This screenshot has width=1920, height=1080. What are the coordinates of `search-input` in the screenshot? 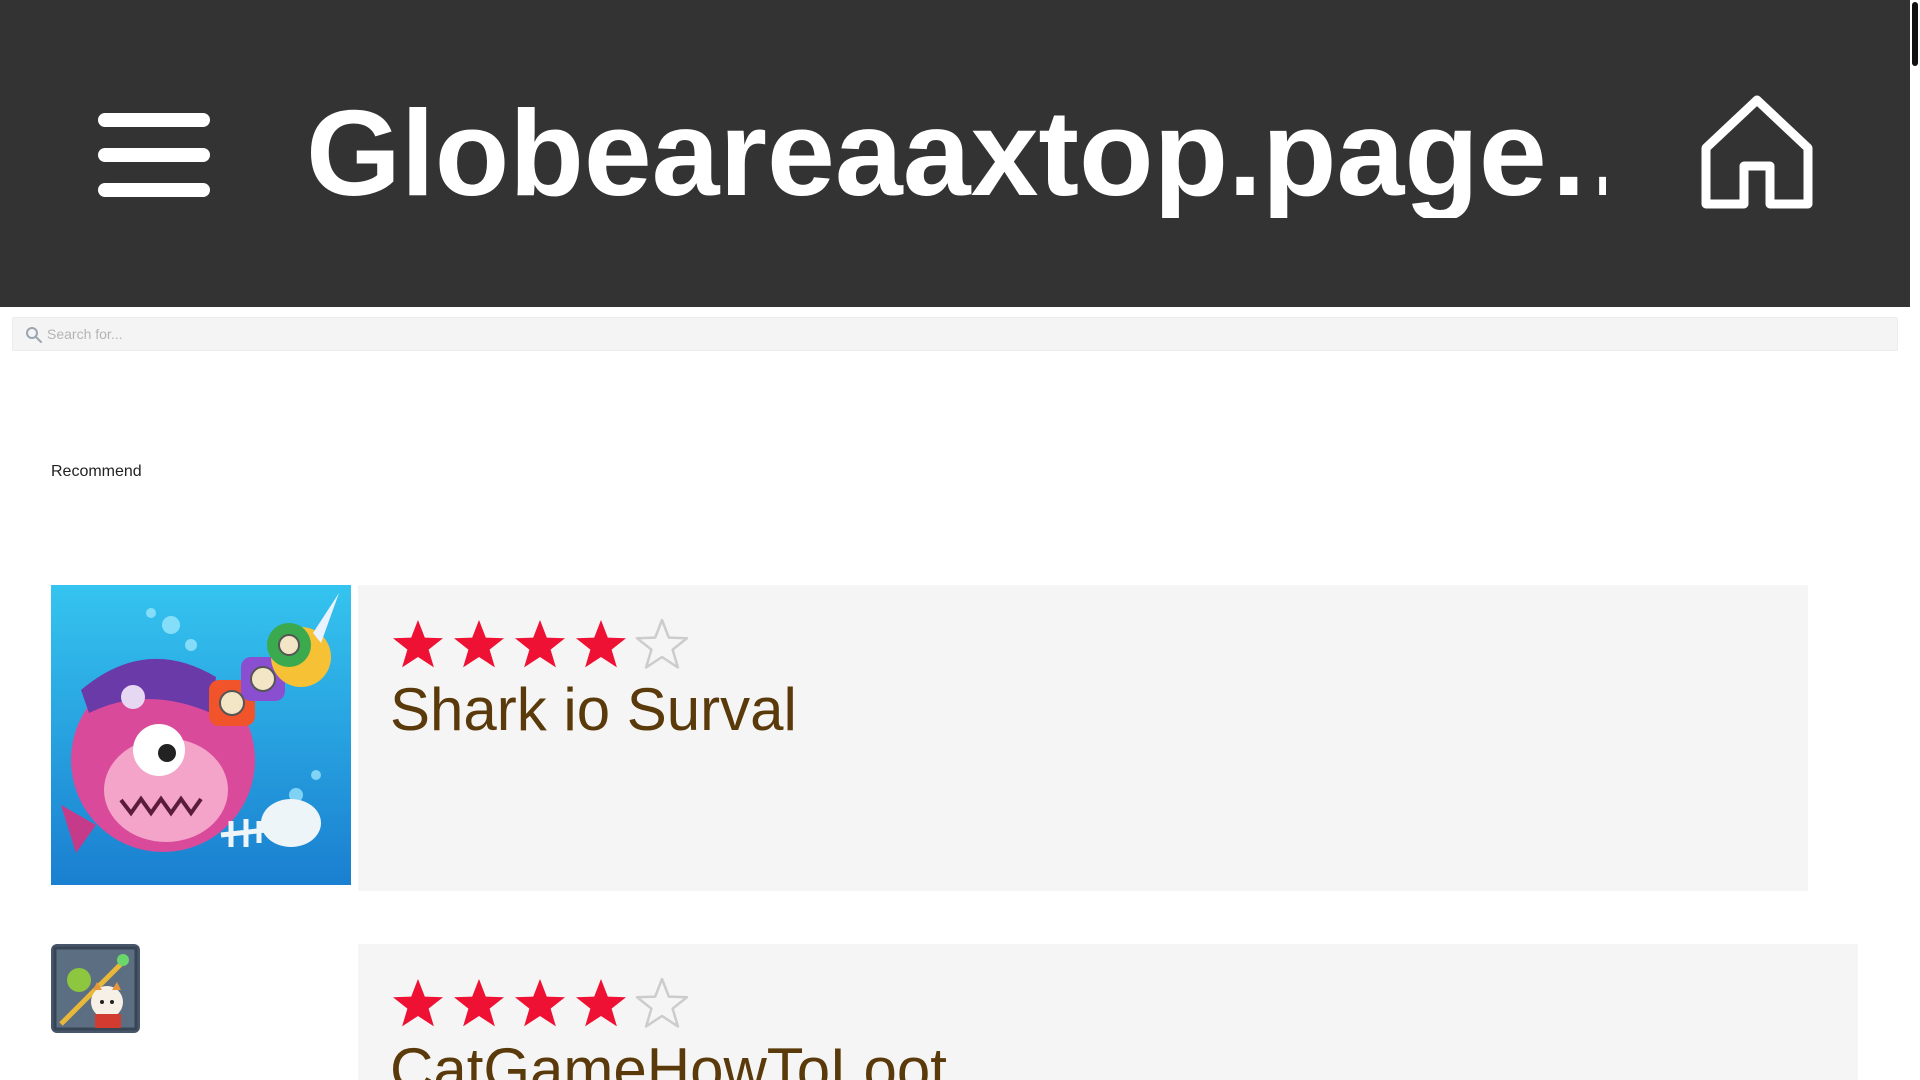 It's located at (965, 334).